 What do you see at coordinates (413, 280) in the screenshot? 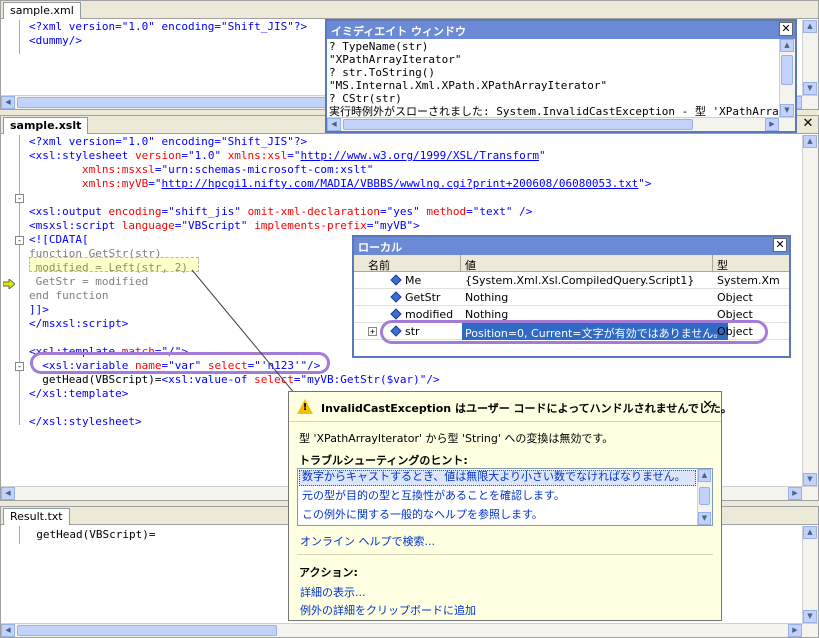
I see `locals-name-cell: Me` at bounding box center [413, 280].